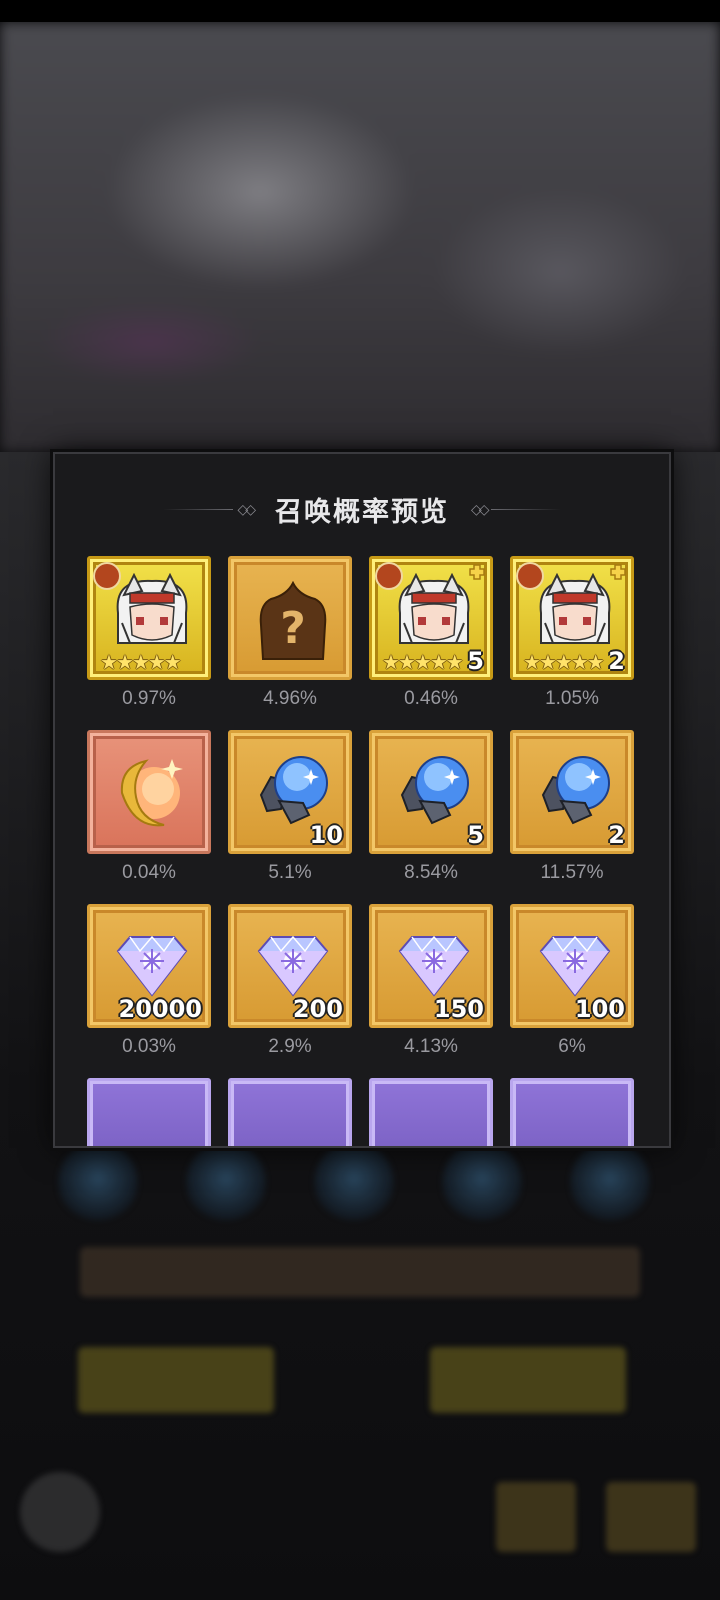 The height and width of the screenshot is (1600, 720). What do you see at coordinates (360, 1272) in the screenshot?
I see `background-banner` at bounding box center [360, 1272].